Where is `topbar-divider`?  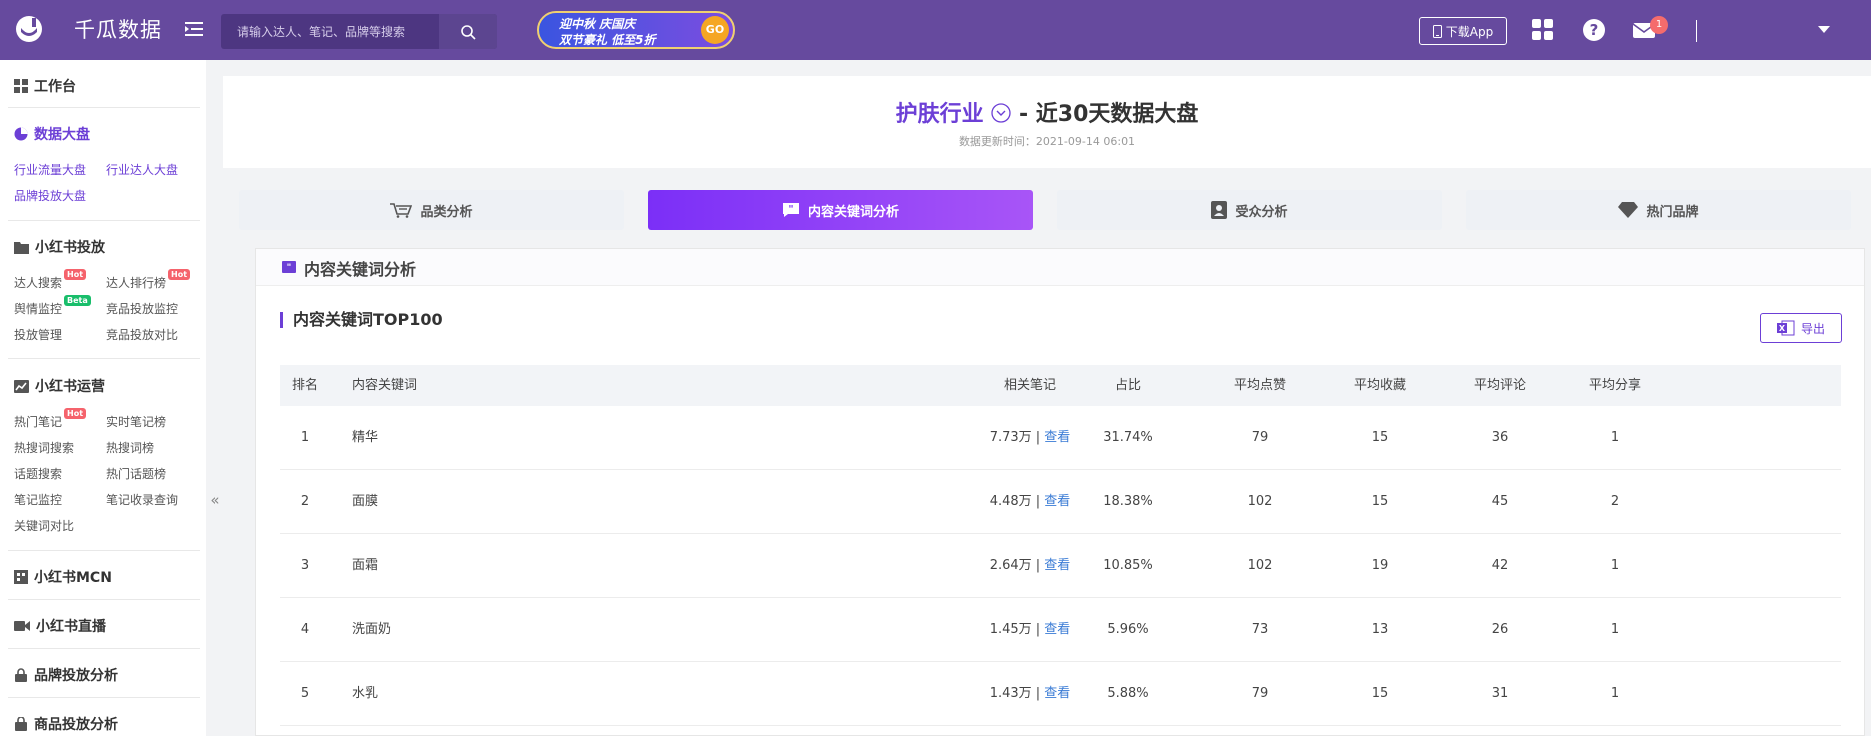 topbar-divider is located at coordinates (1696, 31).